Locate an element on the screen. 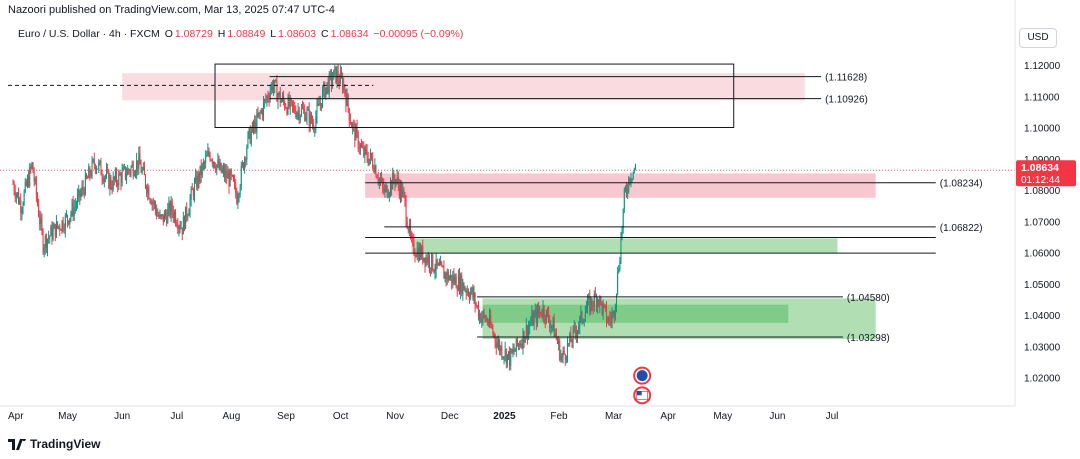 The width and height of the screenshot is (1080, 459). y-tick-label: 1.08000 is located at coordinates (1042, 191).